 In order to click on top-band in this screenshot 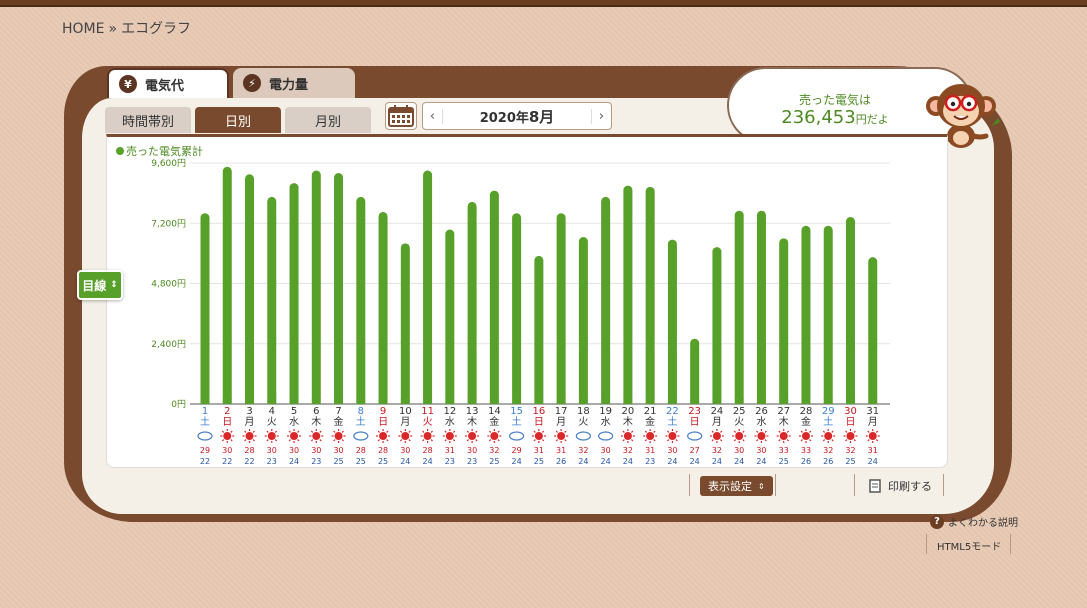, I will do `click(543, 3)`.